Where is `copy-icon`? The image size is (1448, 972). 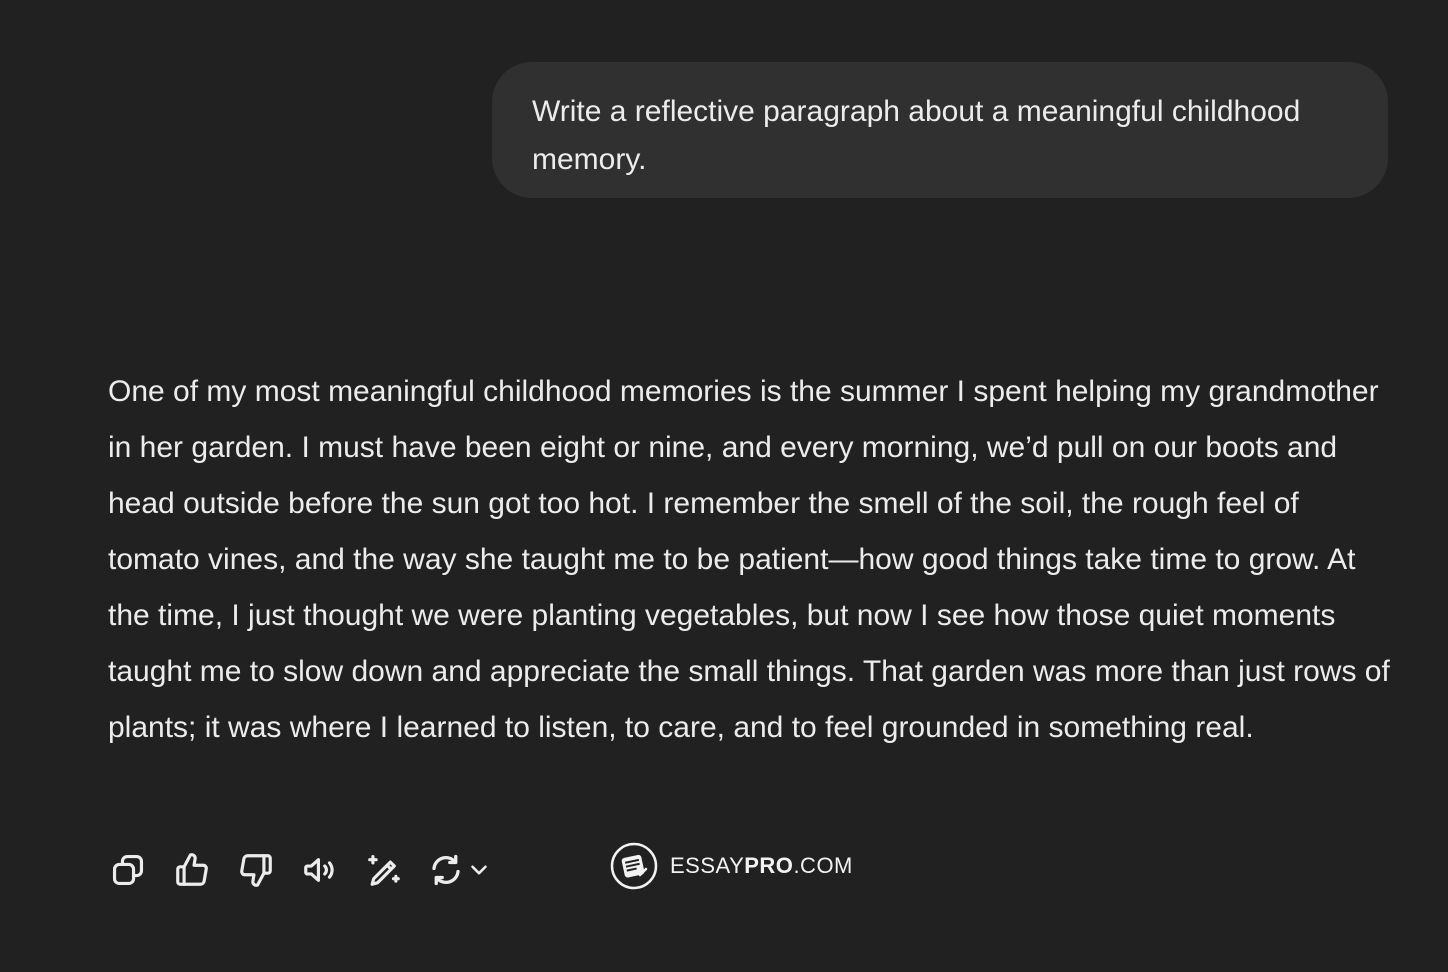 copy-icon is located at coordinates (128, 870).